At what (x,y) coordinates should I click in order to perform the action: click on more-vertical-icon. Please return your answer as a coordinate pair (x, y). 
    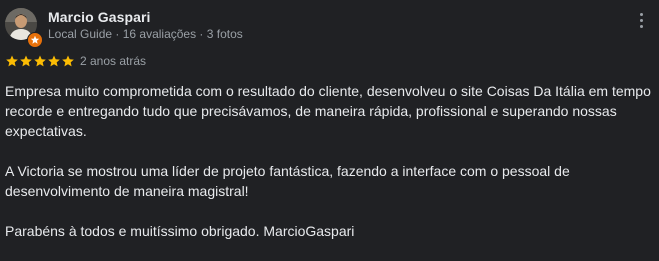
    Looking at the image, I should click on (641, 14).